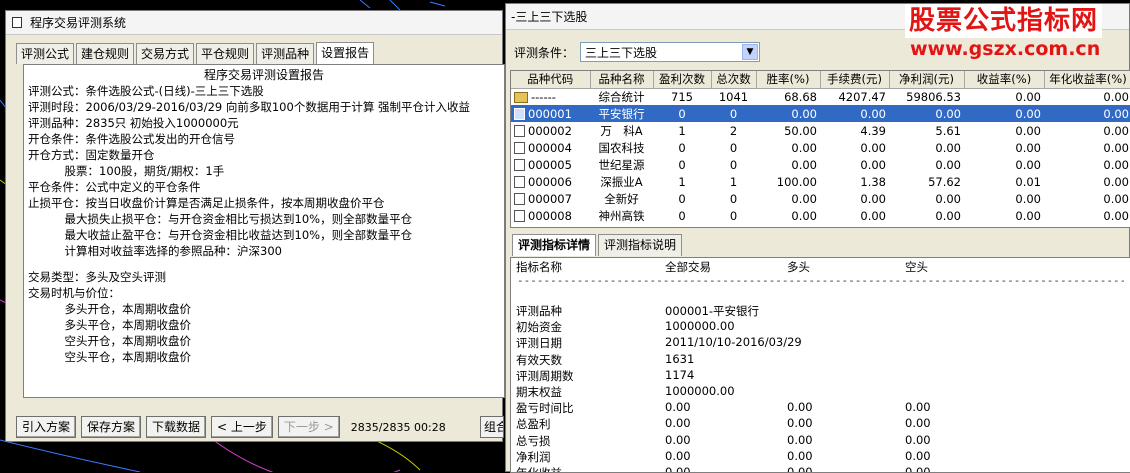  What do you see at coordinates (110, 309) in the screenshot?
I see `report-line: 多头开仓，本周期收盘价` at bounding box center [110, 309].